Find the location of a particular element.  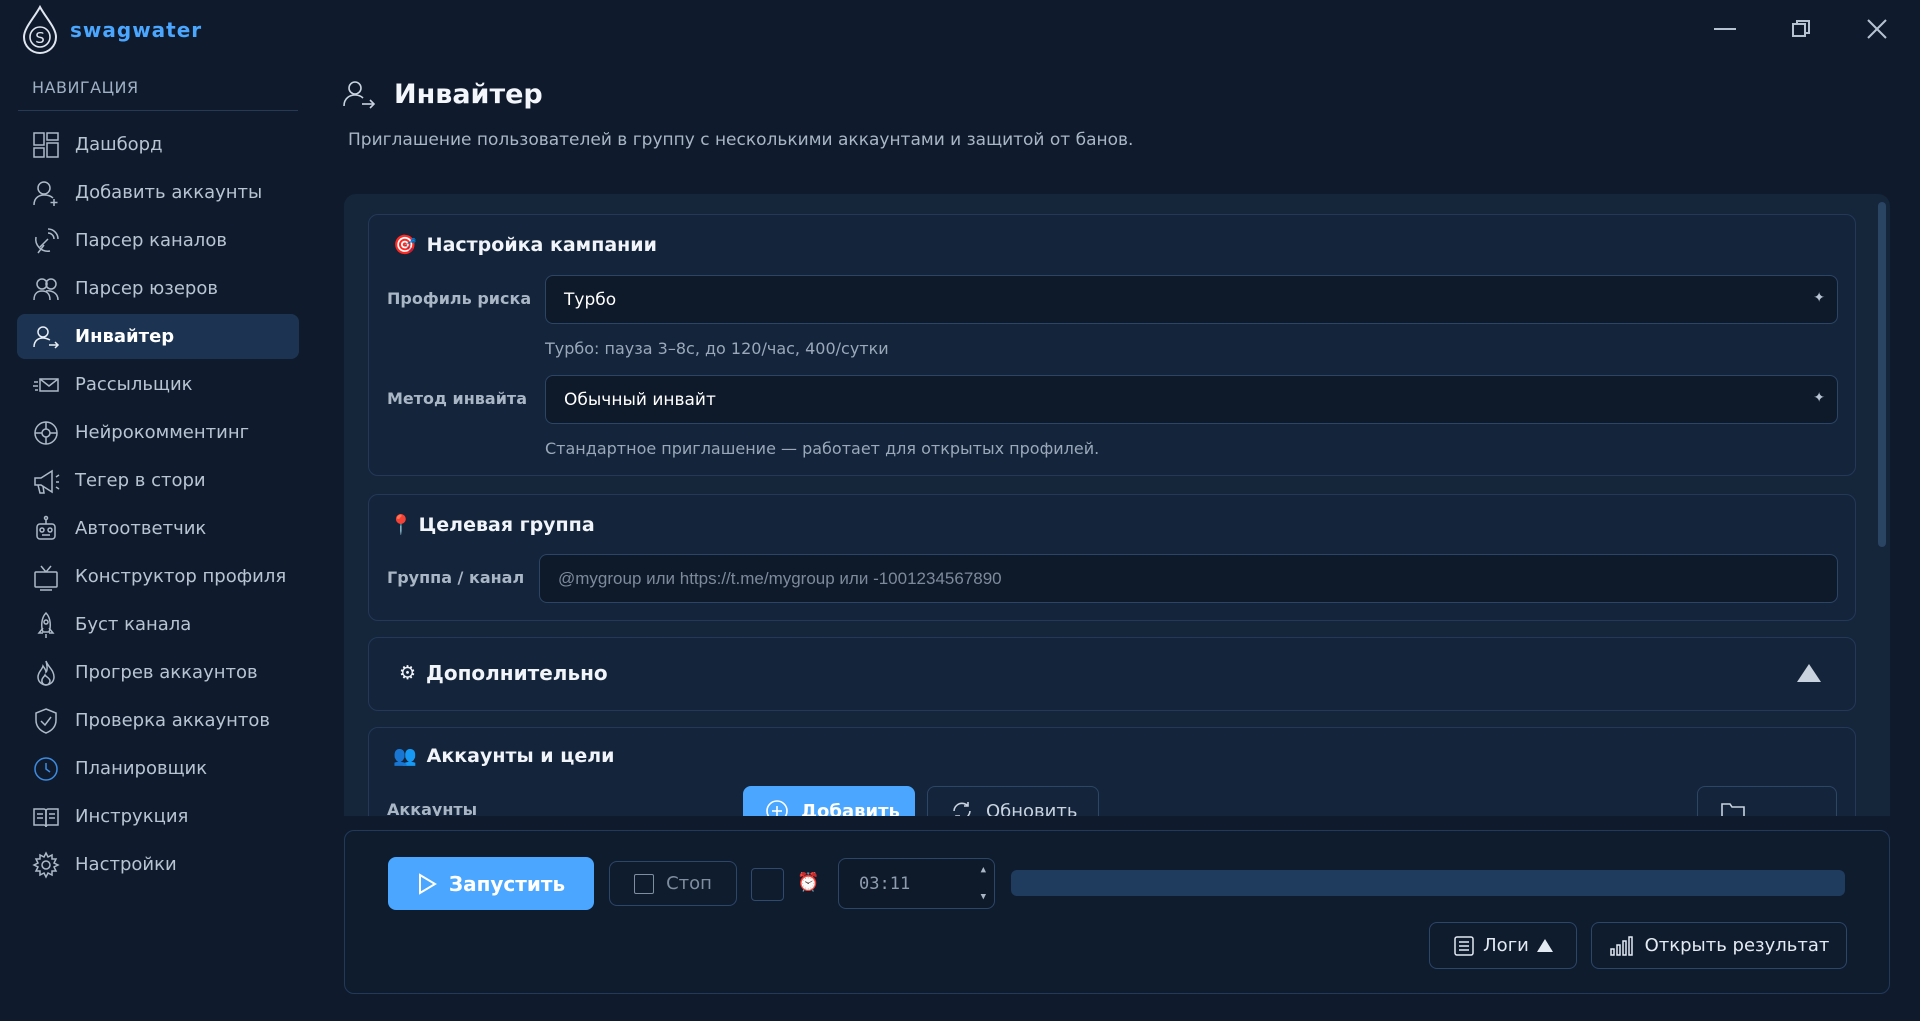

minimize-button is located at coordinates (1725, 29).